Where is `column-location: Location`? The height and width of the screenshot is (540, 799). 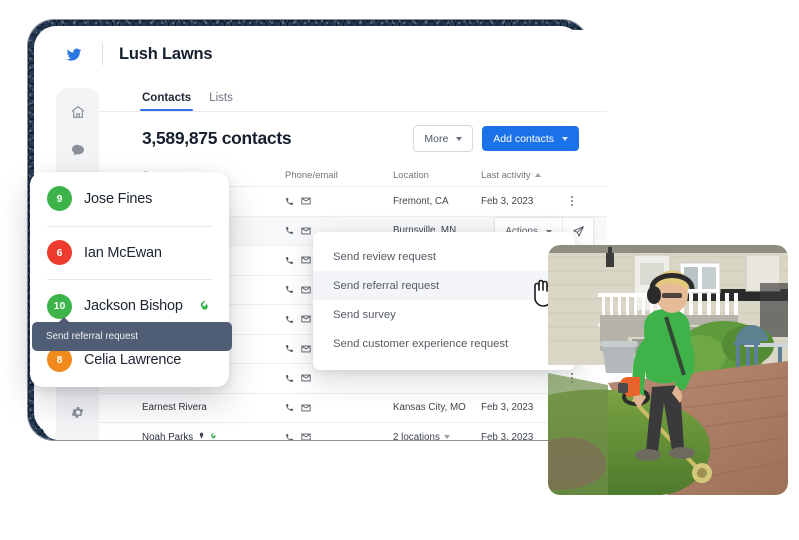 column-location: Location is located at coordinates (411, 175).